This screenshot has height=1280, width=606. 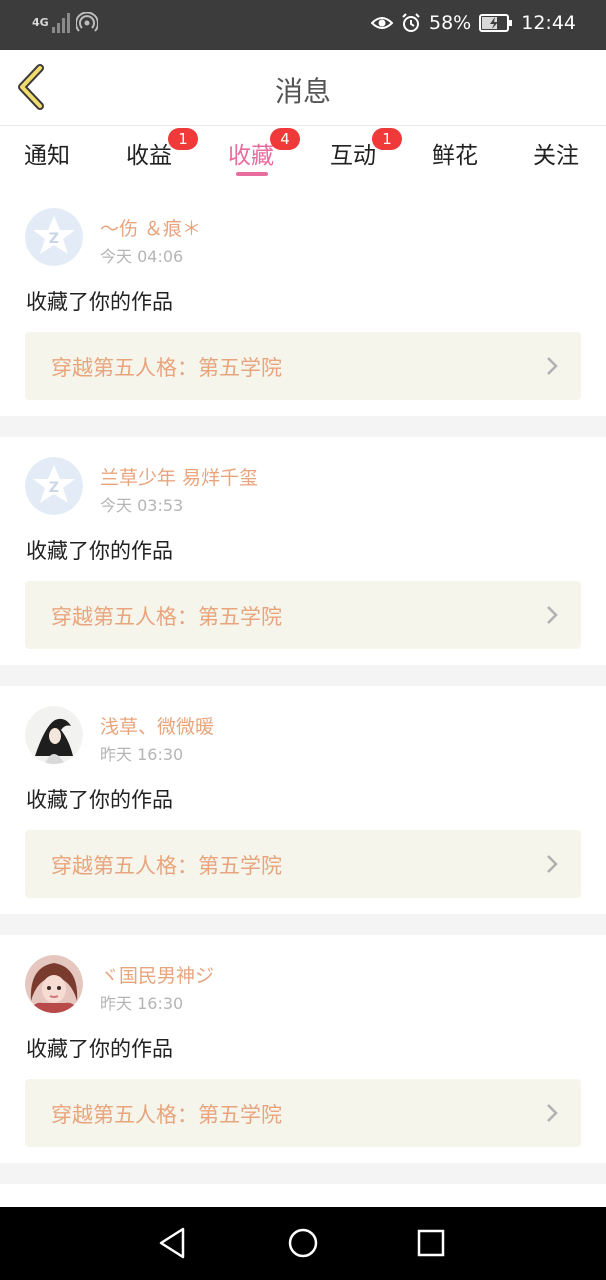 What do you see at coordinates (450, 23) in the screenshot?
I see `battery-percent: 58%` at bounding box center [450, 23].